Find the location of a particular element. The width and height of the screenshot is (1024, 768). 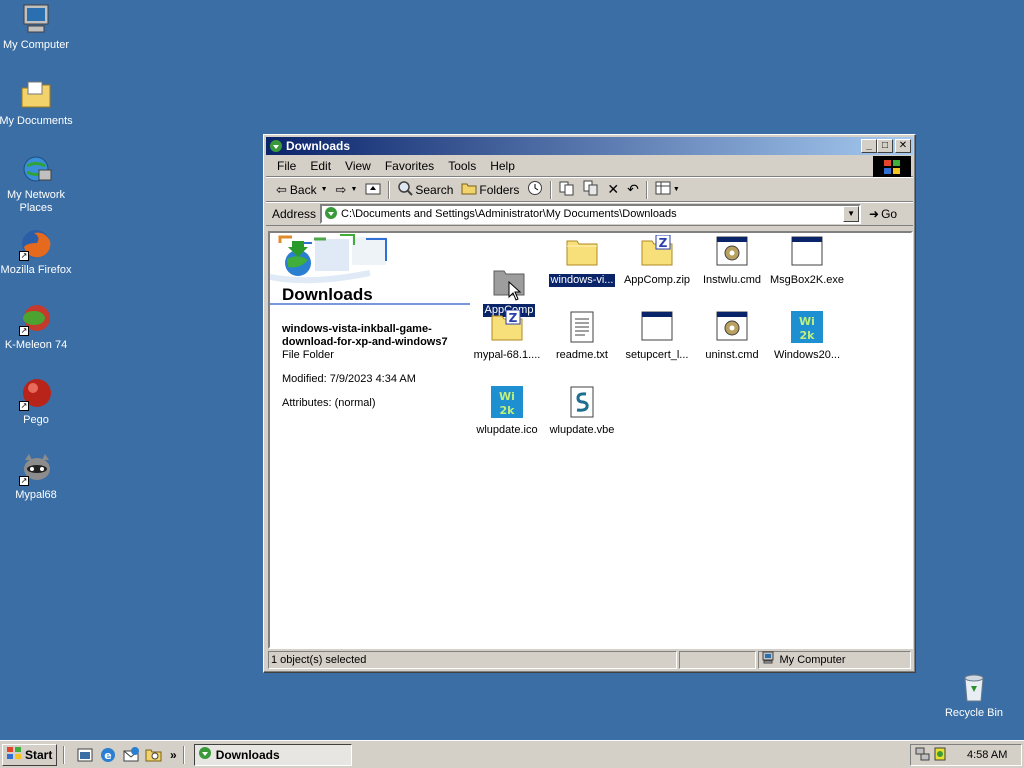

pane-folder-title: Downloads is located at coordinates (370, 295).